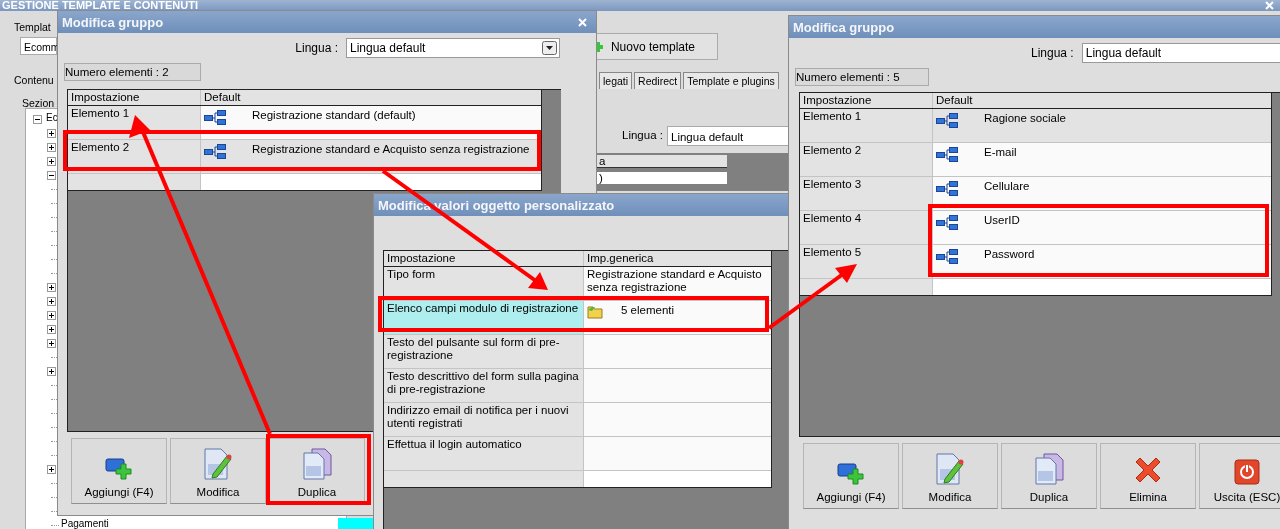 This screenshot has height=529, width=1280. What do you see at coordinates (1007, 186) in the screenshot?
I see `cell-text: Cellulare` at bounding box center [1007, 186].